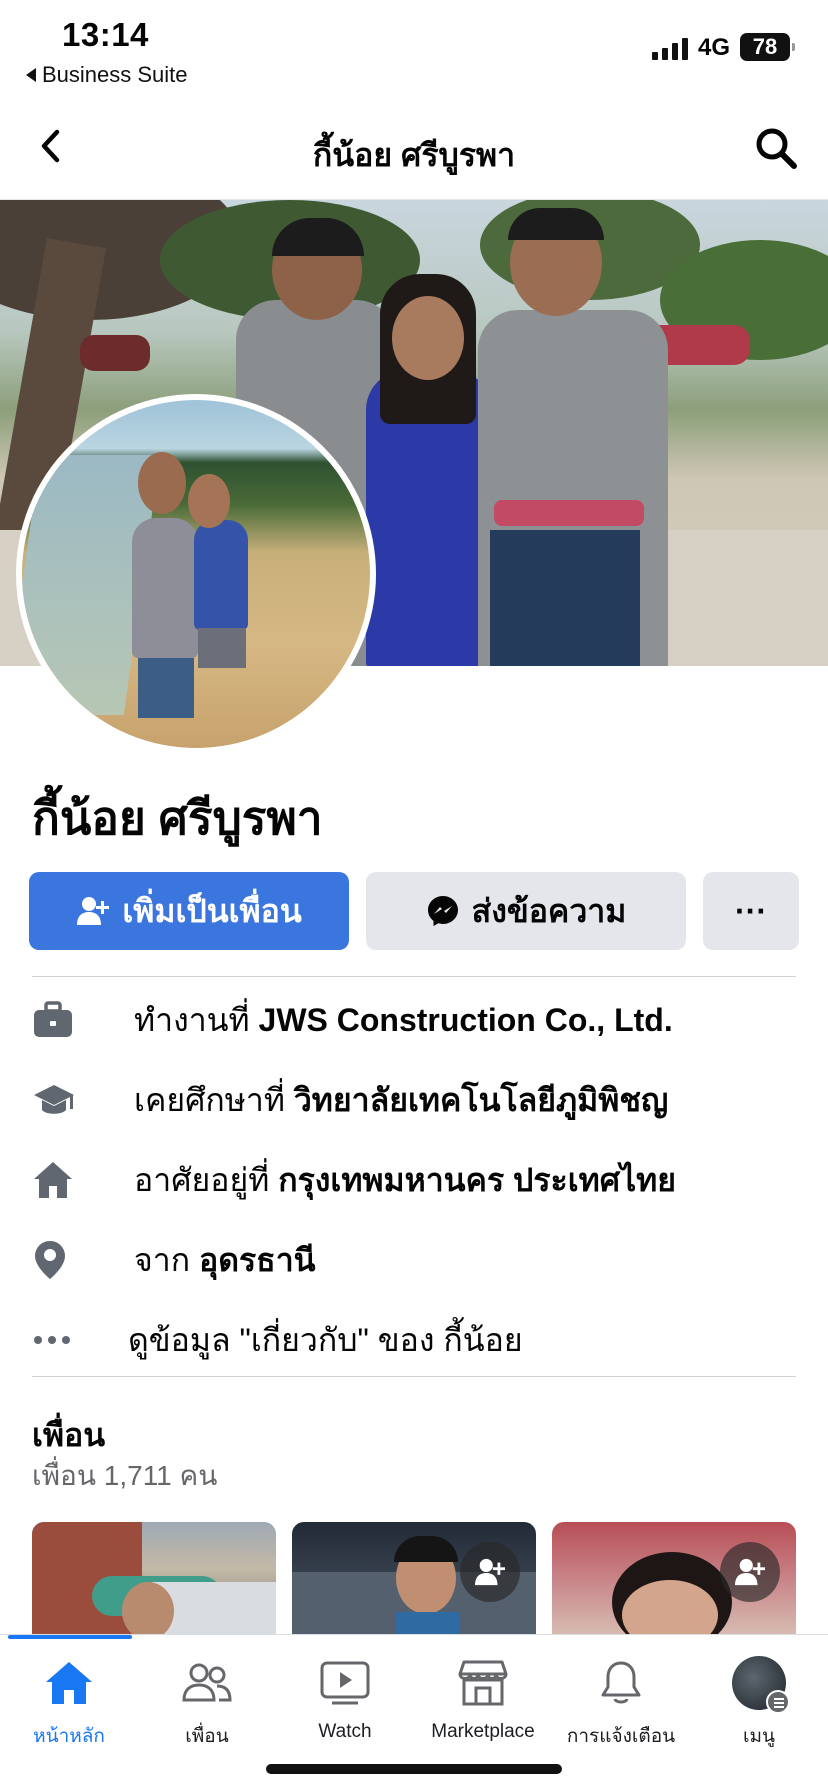 This screenshot has width=828, height=1792. Describe the element at coordinates (621, 1736) in the screenshot. I see `tab-notifications-label: การแจ้งเตือน` at that location.